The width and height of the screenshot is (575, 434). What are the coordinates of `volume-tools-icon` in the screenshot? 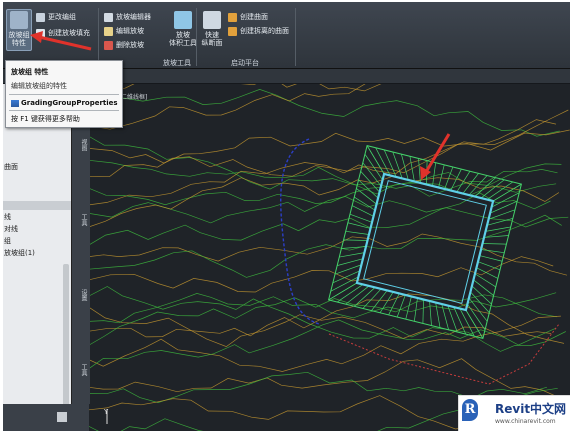 It's located at (183, 20).